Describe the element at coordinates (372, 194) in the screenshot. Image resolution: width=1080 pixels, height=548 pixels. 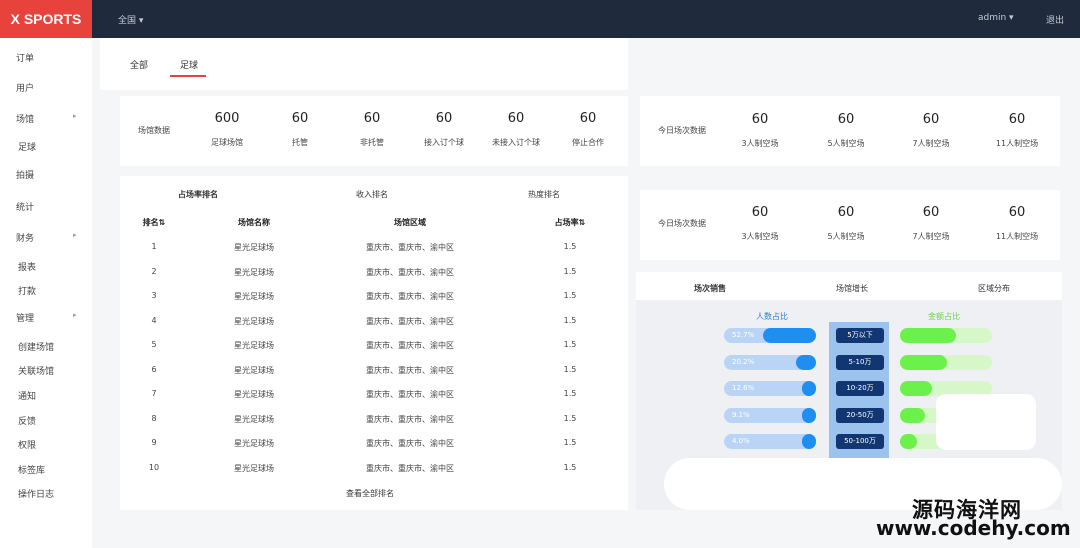
I see `tab-income-rank: 收入排名` at that location.